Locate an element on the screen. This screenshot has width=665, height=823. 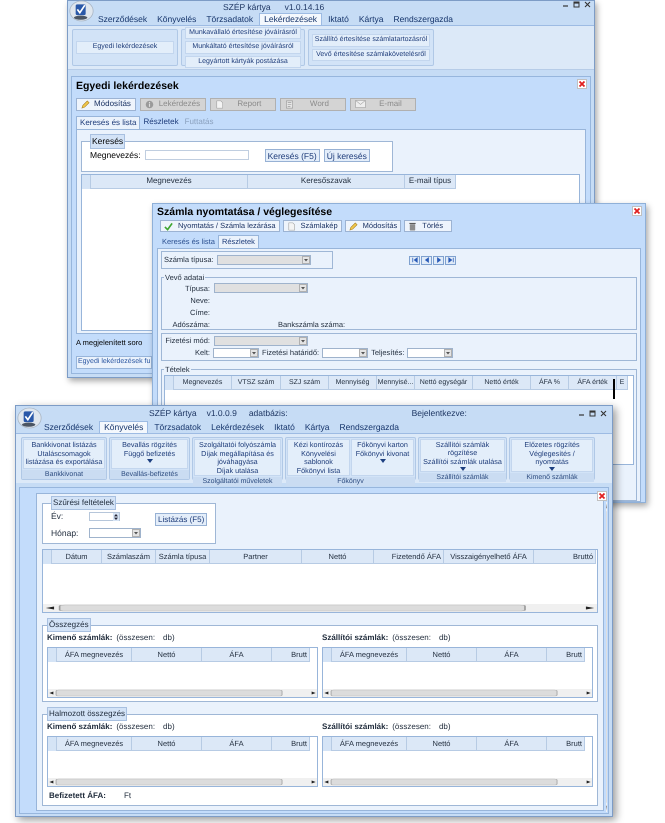
trash-icon is located at coordinates (413, 226).